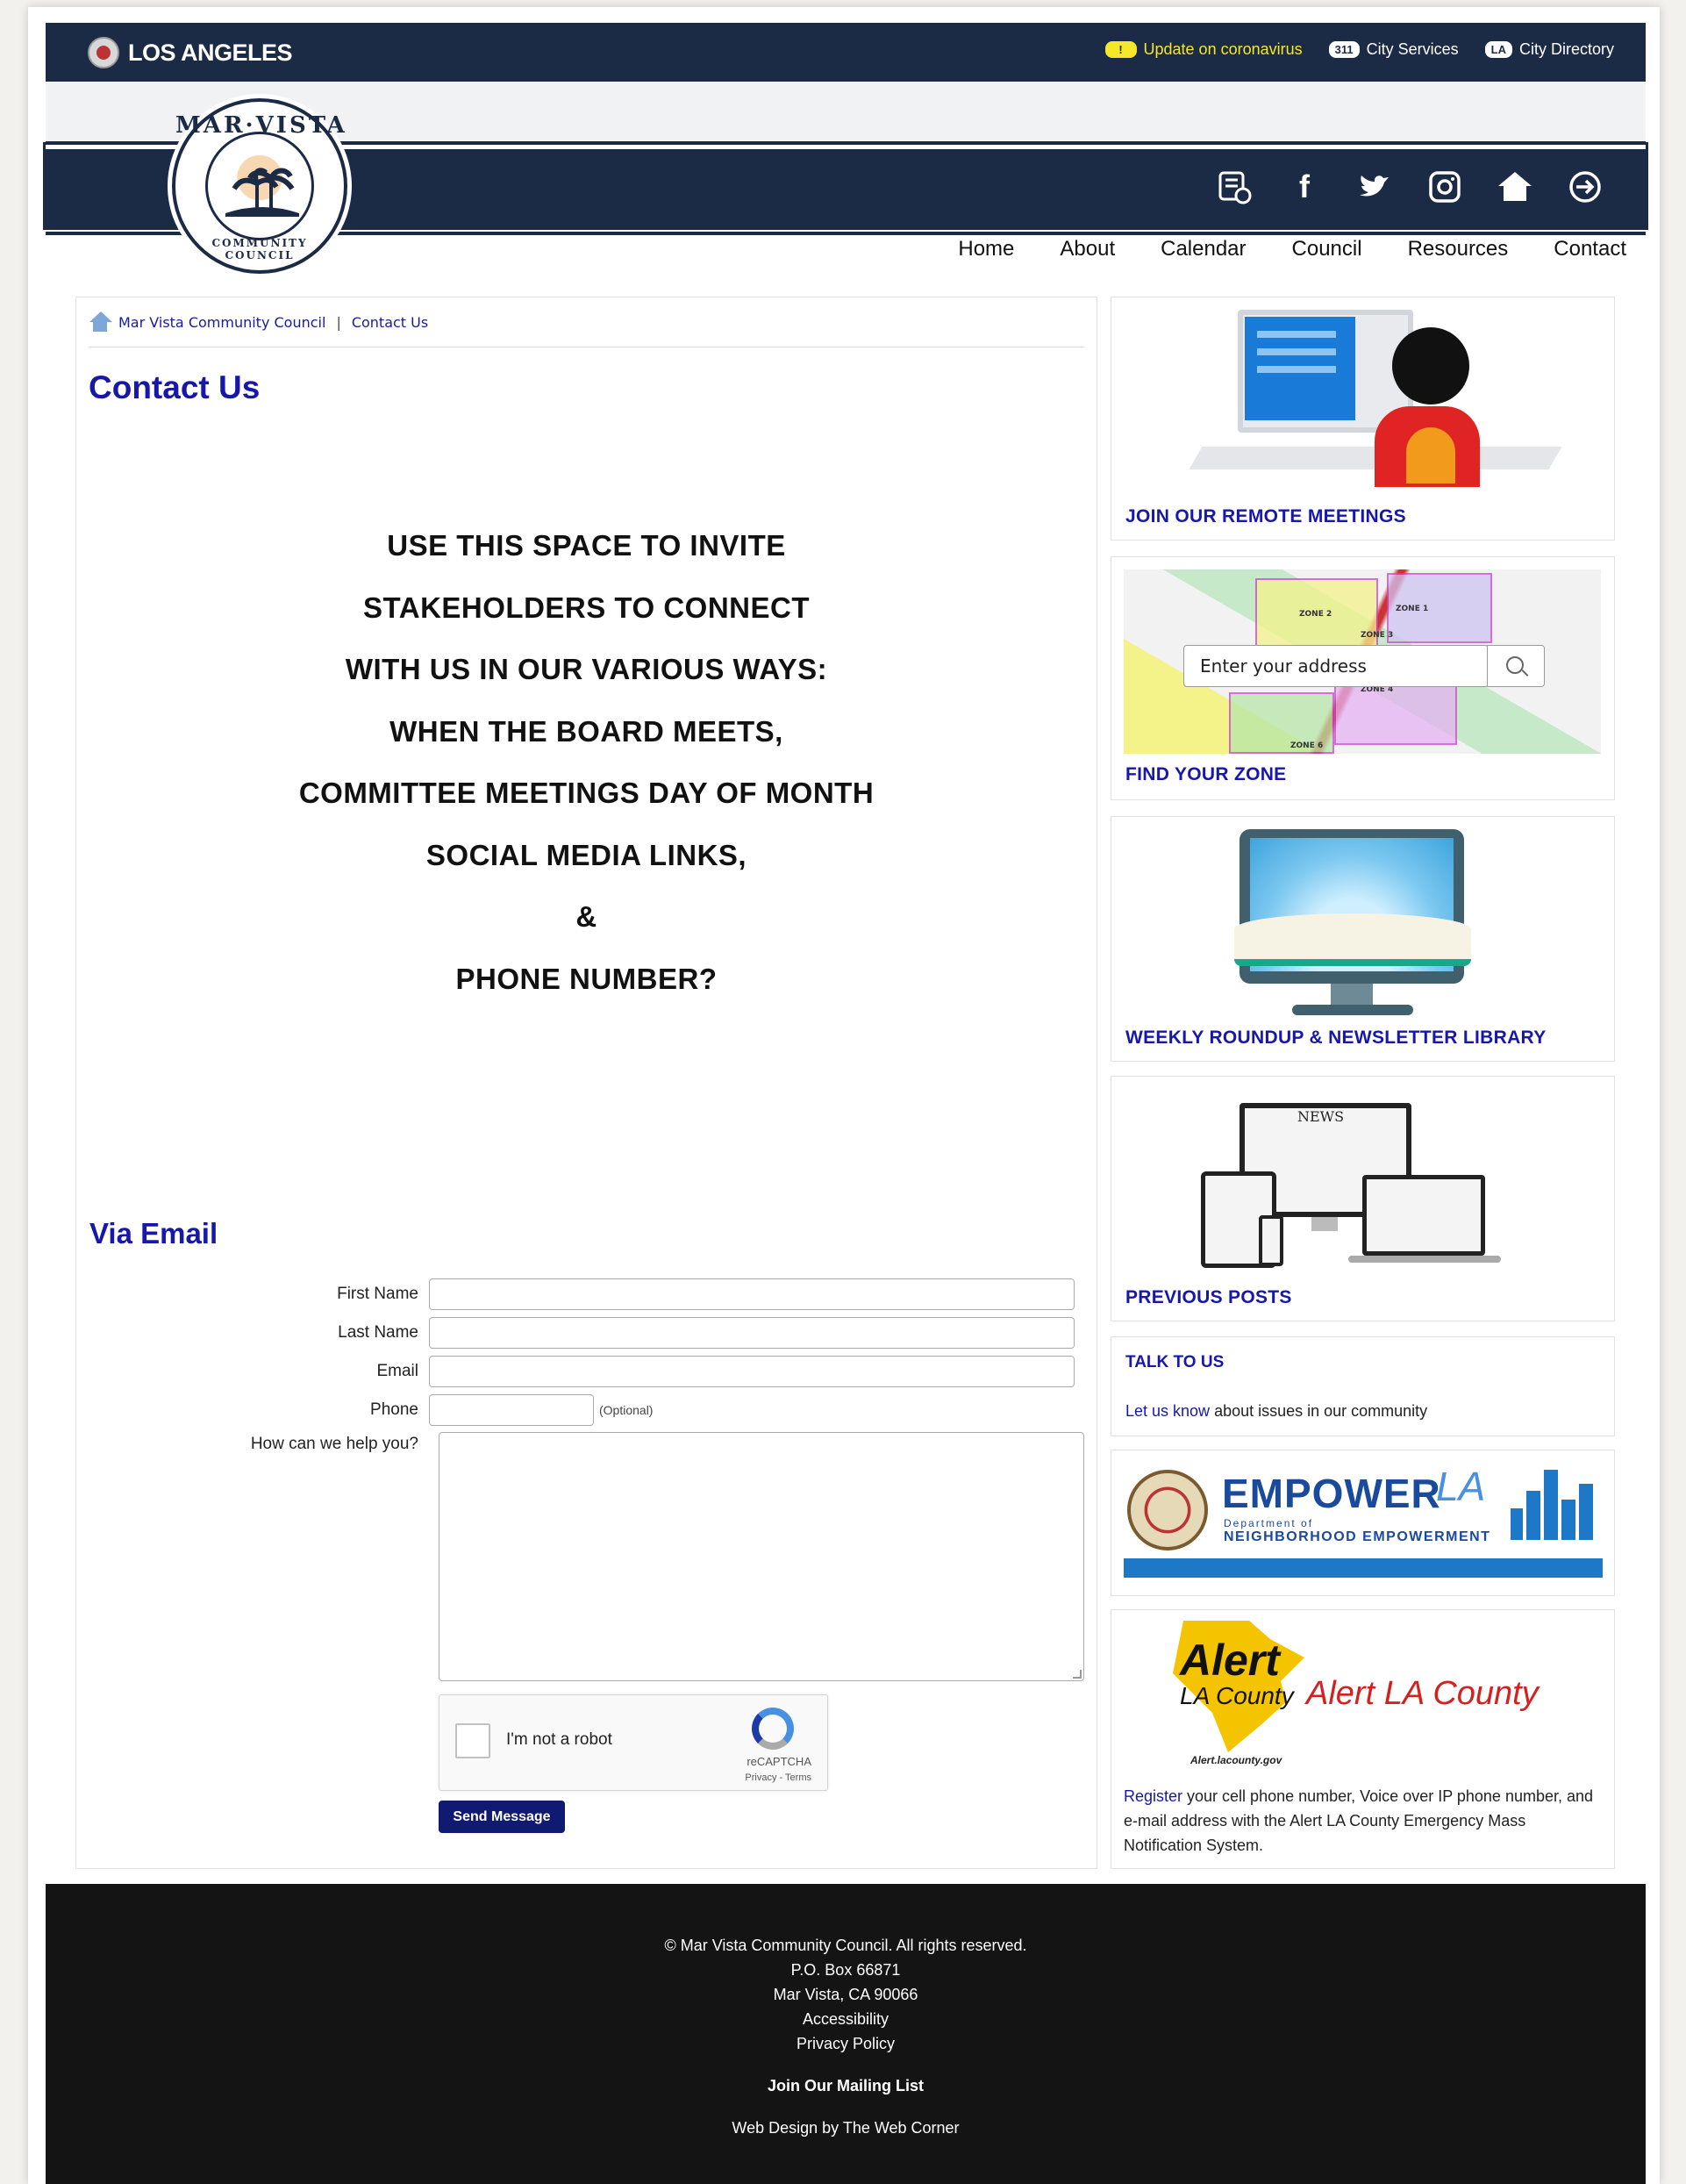  I want to click on zone-label: ZONE 6, so click(1307, 745).